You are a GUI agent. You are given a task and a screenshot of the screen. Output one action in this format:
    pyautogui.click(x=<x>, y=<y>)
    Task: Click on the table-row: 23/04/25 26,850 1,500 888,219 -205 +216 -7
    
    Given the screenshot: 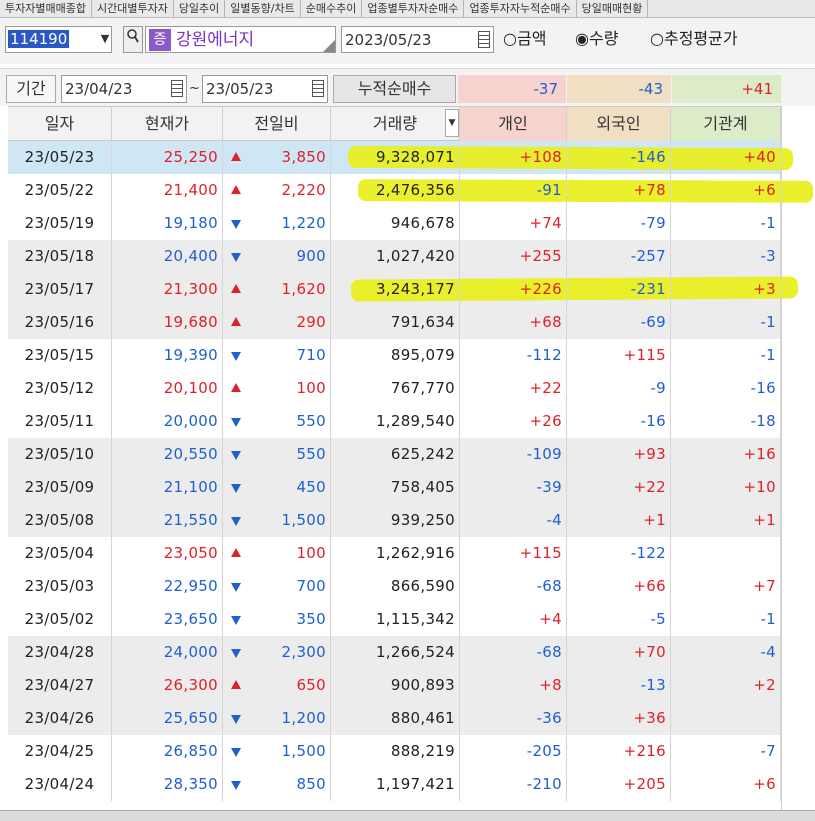 What is the action you would take?
    pyautogui.click(x=394, y=751)
    